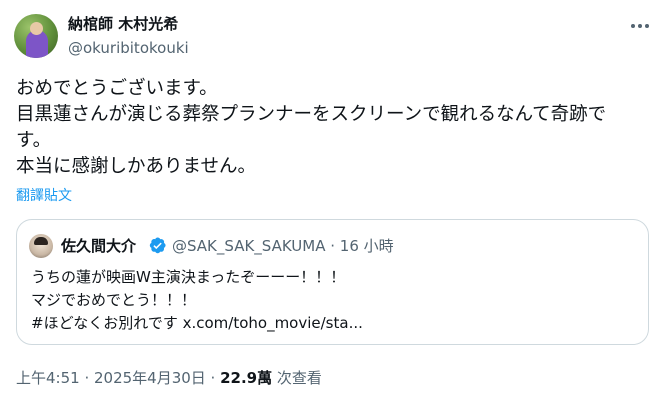 Image resolution: width=666 pixels, height=401 pixels. Describe the element at coordinates (311, 114) in the screenshot. I see `tweet-text-line: 目黒蓮さんが演じる葬祭プランナーをスクリーンで観れるなんて奇跡で` at that location.